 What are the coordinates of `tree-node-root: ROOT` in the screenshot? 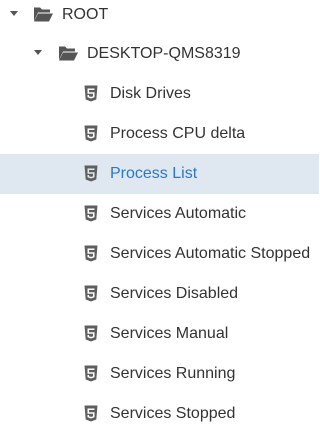 It's located at (159, 17).